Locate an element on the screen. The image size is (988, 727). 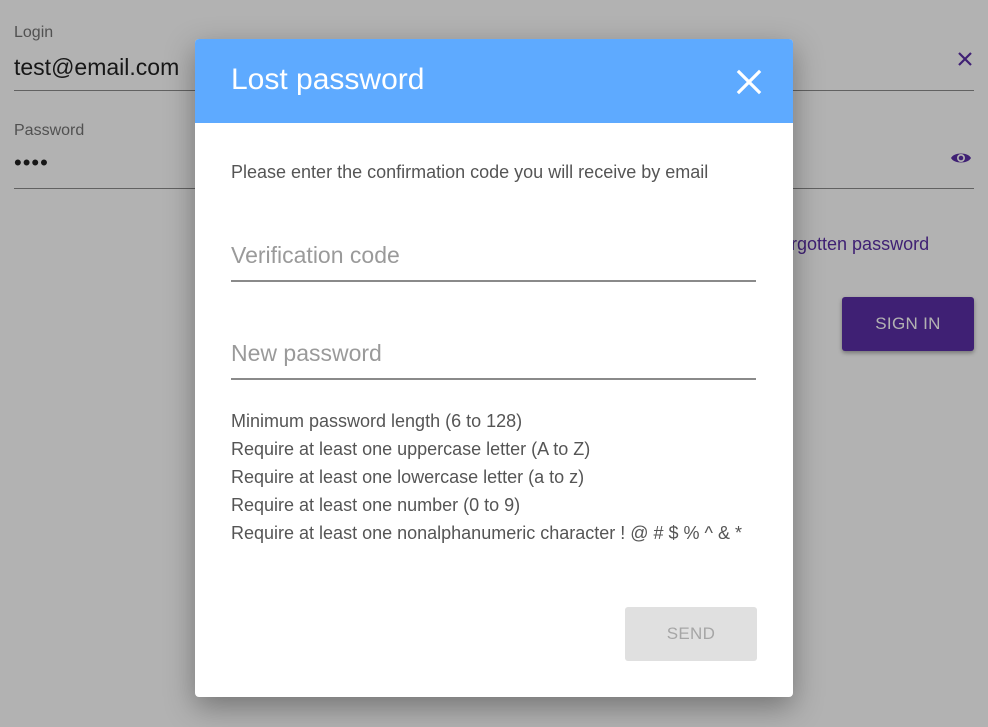
password-rule: Require at least one number (0 to 9) is located at coordinates (376, 505).